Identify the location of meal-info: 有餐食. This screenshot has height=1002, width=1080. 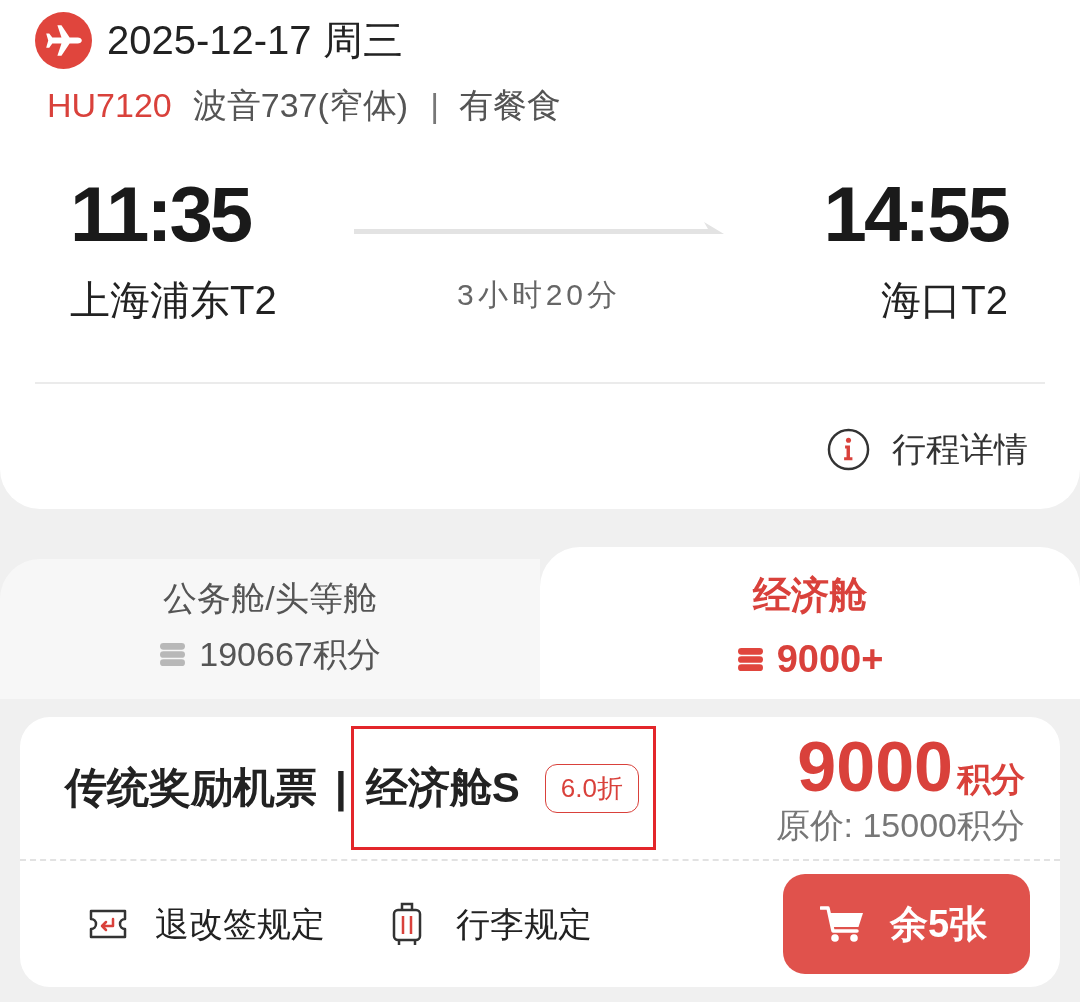
(509, 105).